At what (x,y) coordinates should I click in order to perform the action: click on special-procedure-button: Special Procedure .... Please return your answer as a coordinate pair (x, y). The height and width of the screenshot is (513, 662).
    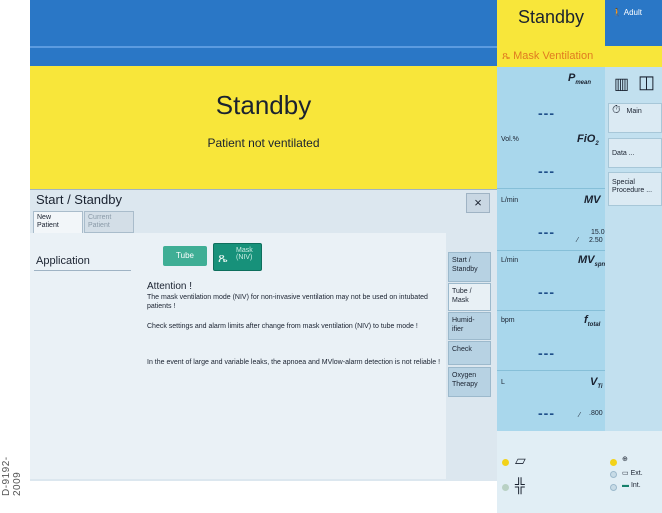
    Looking at the image, I should click on (635, 189).